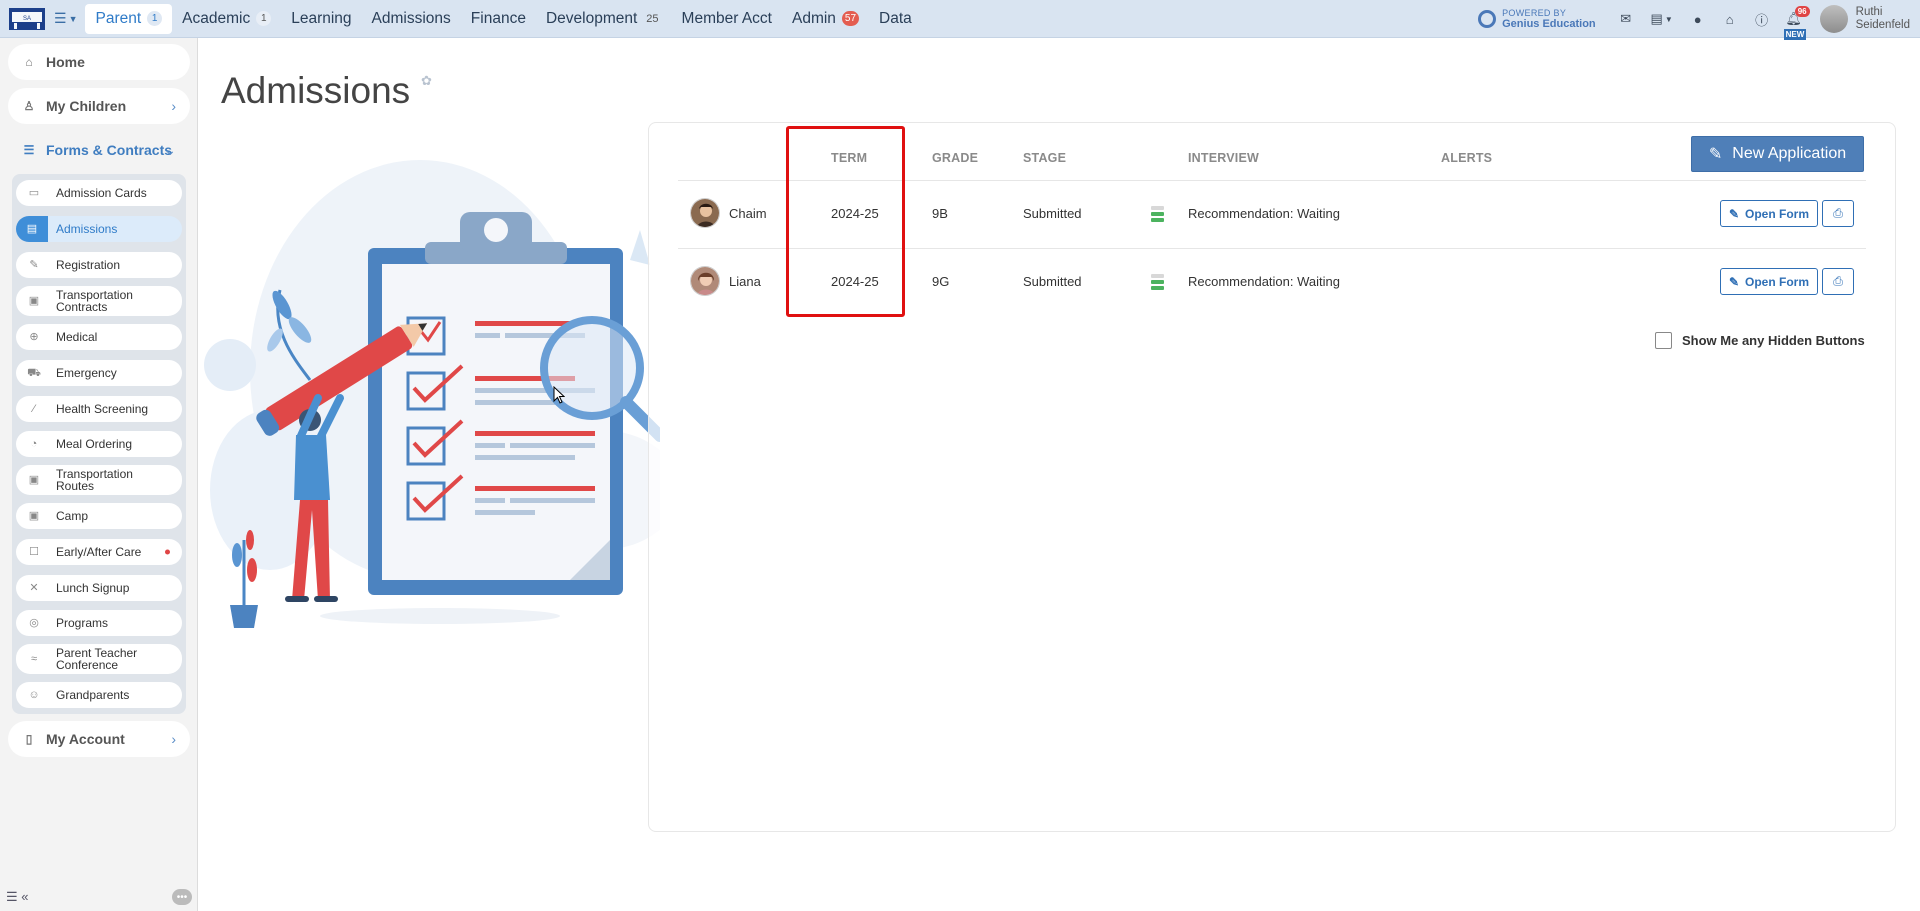 The image size is (1920, 911). I want to click on documents-dropdown-icon: ▤ ▼, so click(1662, 19).